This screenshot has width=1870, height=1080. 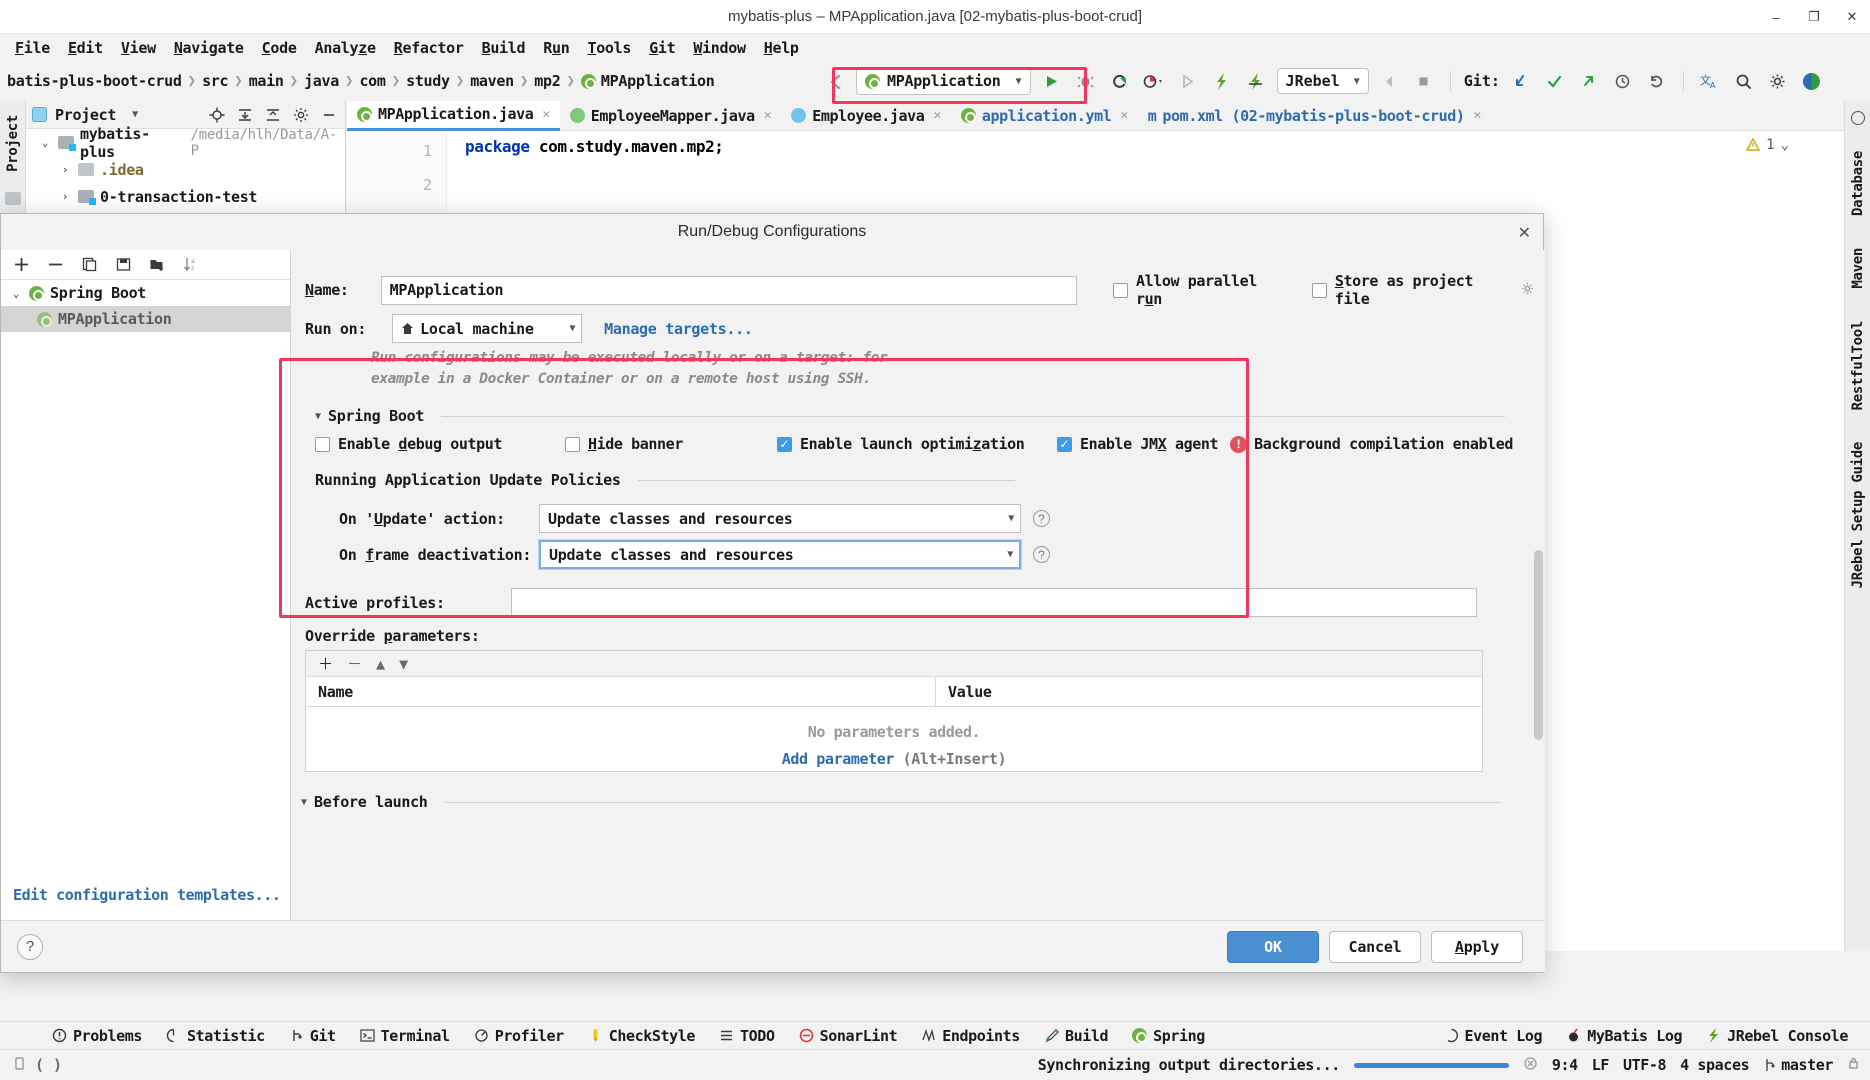 What do you see at coordinates (1199, 290) in the screenshot?
I see `allow-parallel-run-checkbox: Allow parallel run` at bounding box center [1199, 290].